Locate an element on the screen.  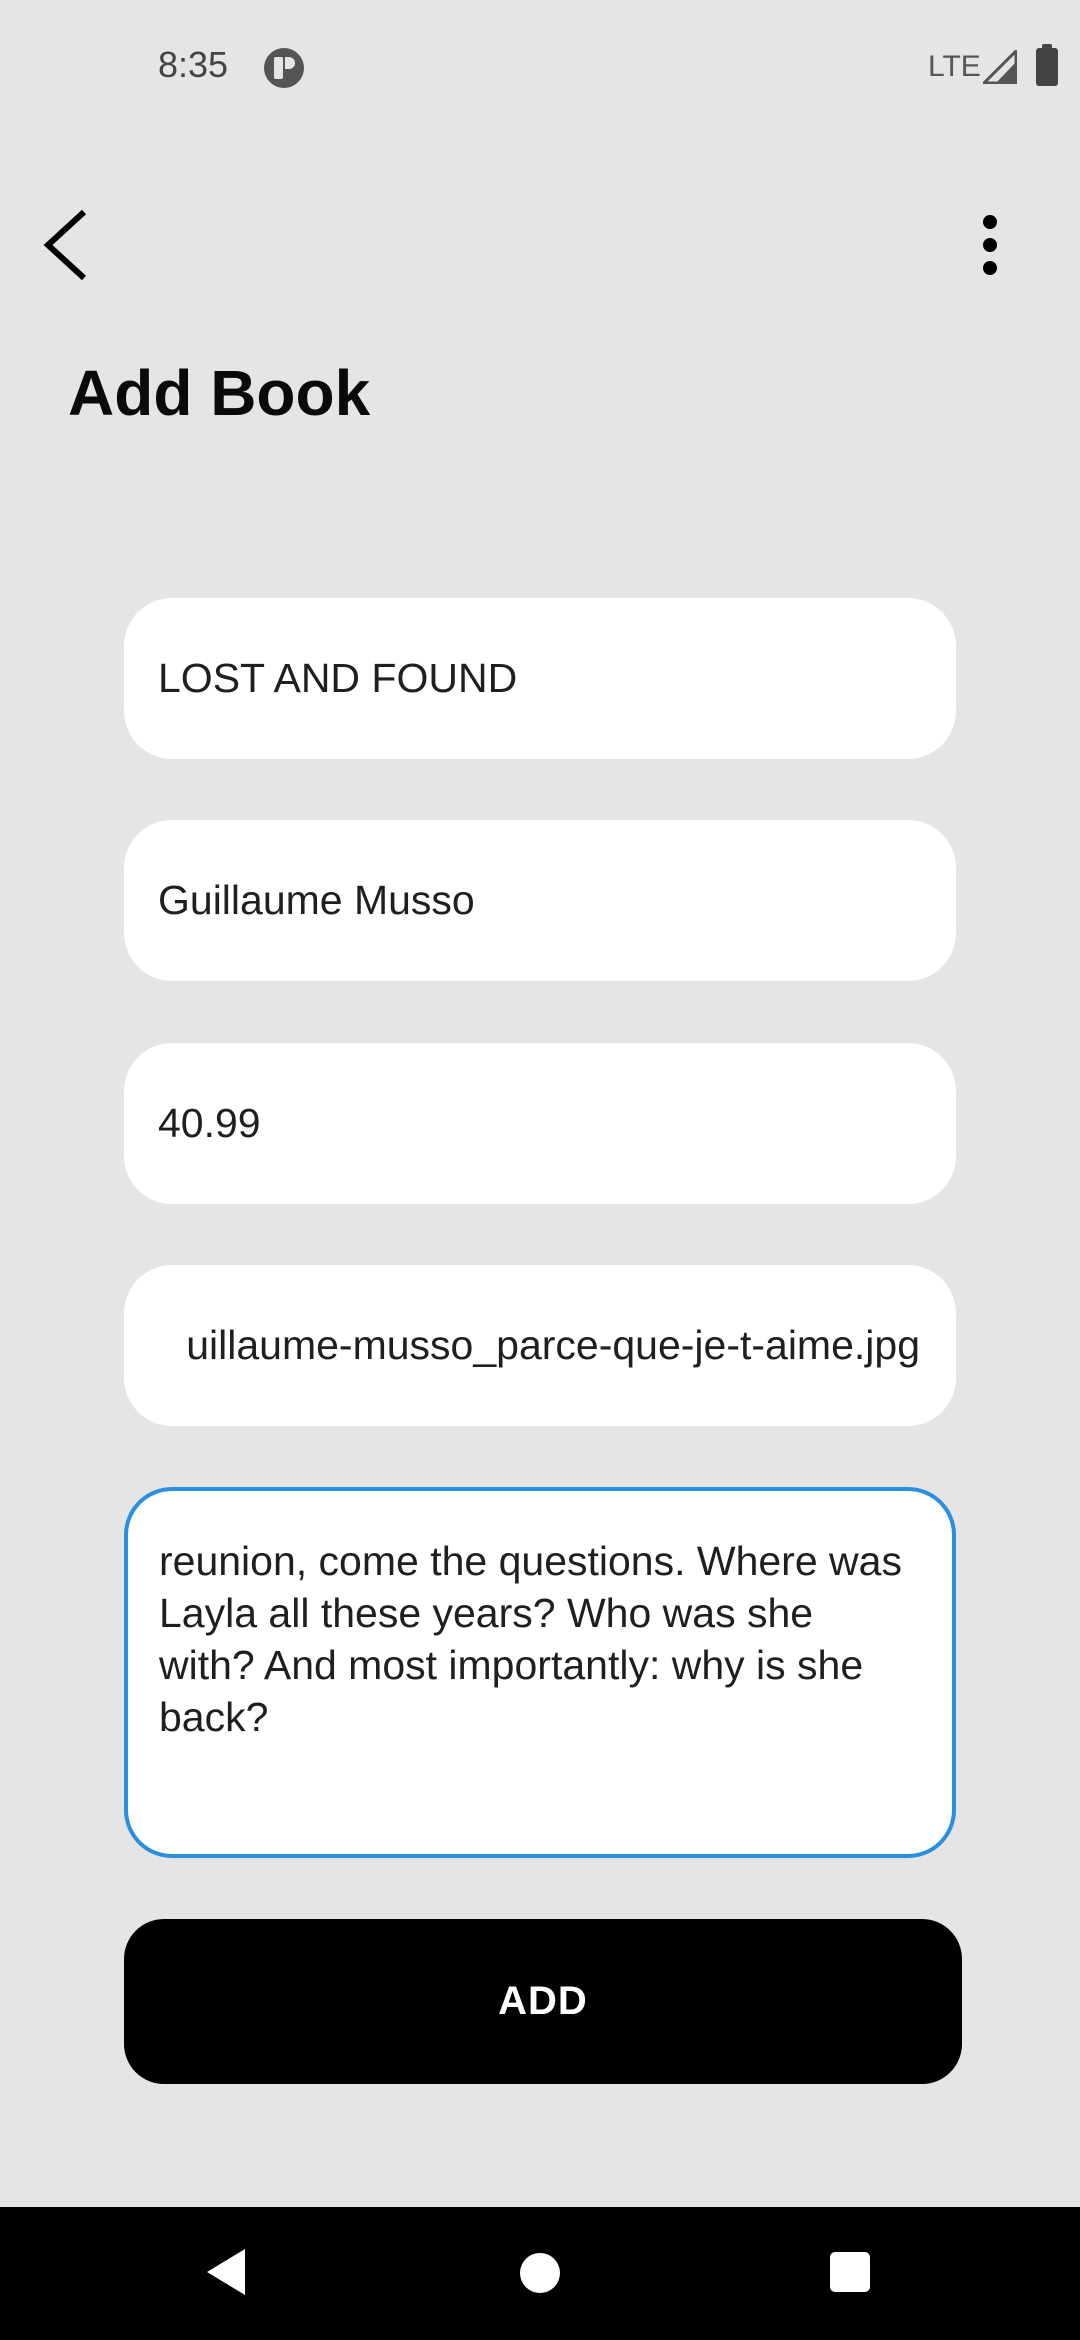
battery-icon is located at coordinates (1047, 65).